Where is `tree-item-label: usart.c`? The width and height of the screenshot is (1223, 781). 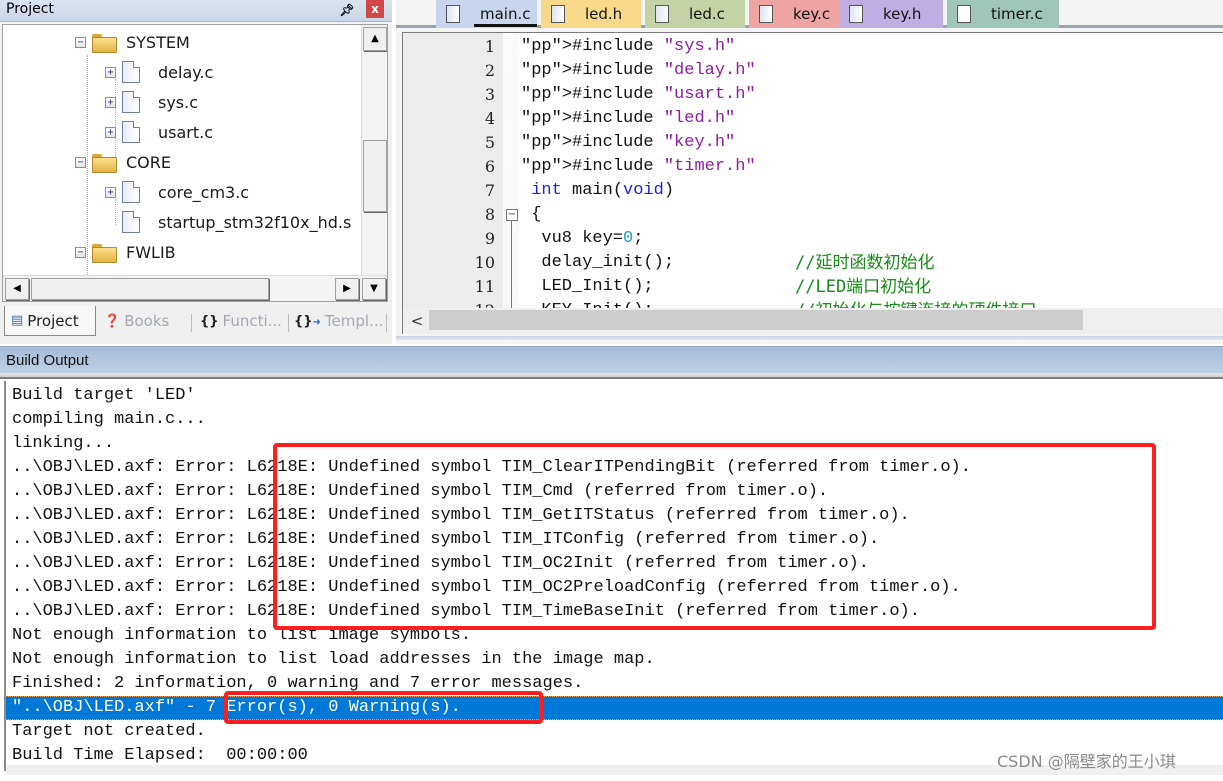 tree-item-label: usart.c is located at coordinates (186, 132).